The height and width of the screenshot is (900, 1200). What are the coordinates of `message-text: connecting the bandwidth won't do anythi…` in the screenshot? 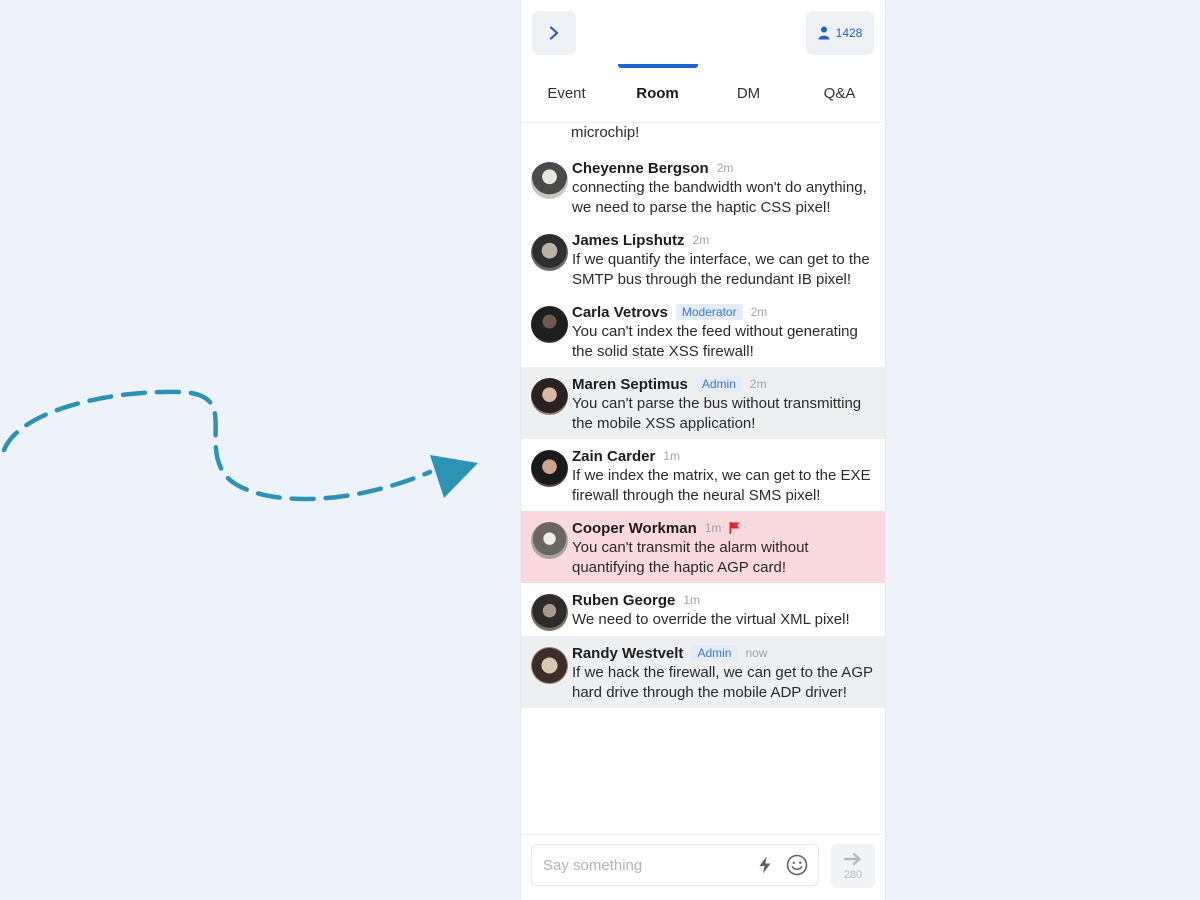 It's located at (719, 197).